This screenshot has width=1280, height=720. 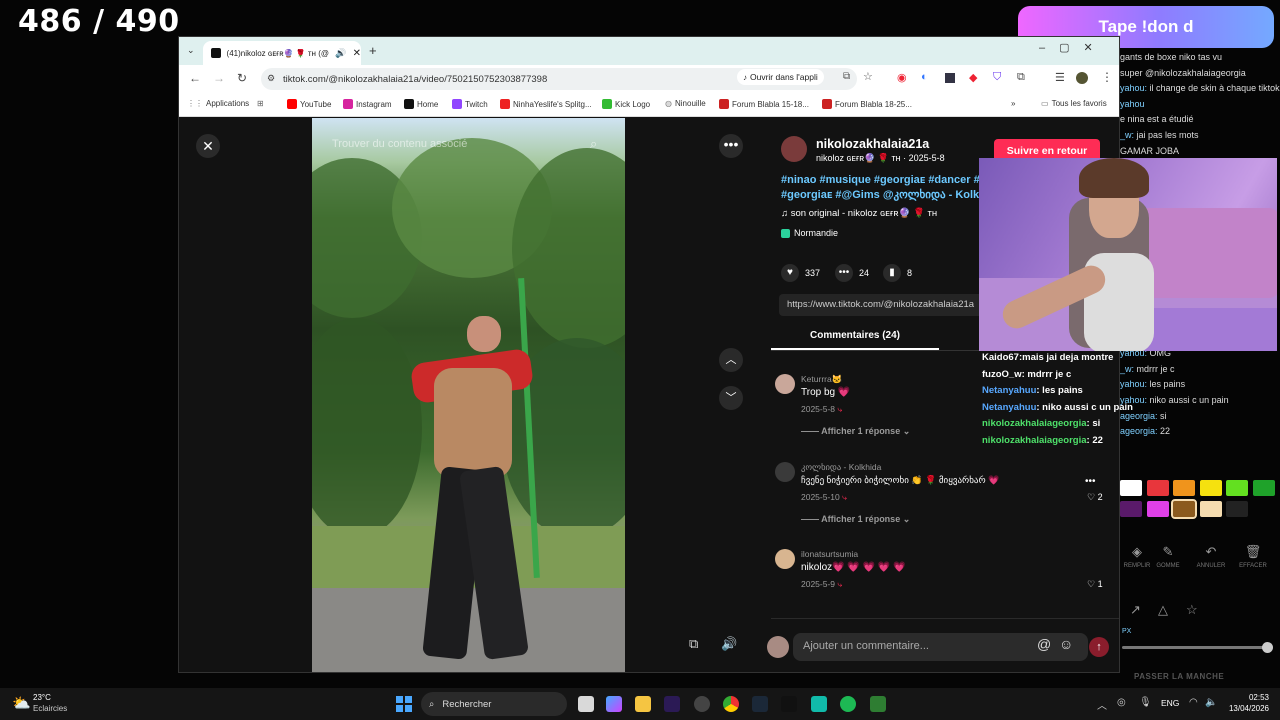 What do you see at coordinates (357, 53) in the screenshot?
I see `close-tab-icon: ✕` at bounding box center [357, 53].